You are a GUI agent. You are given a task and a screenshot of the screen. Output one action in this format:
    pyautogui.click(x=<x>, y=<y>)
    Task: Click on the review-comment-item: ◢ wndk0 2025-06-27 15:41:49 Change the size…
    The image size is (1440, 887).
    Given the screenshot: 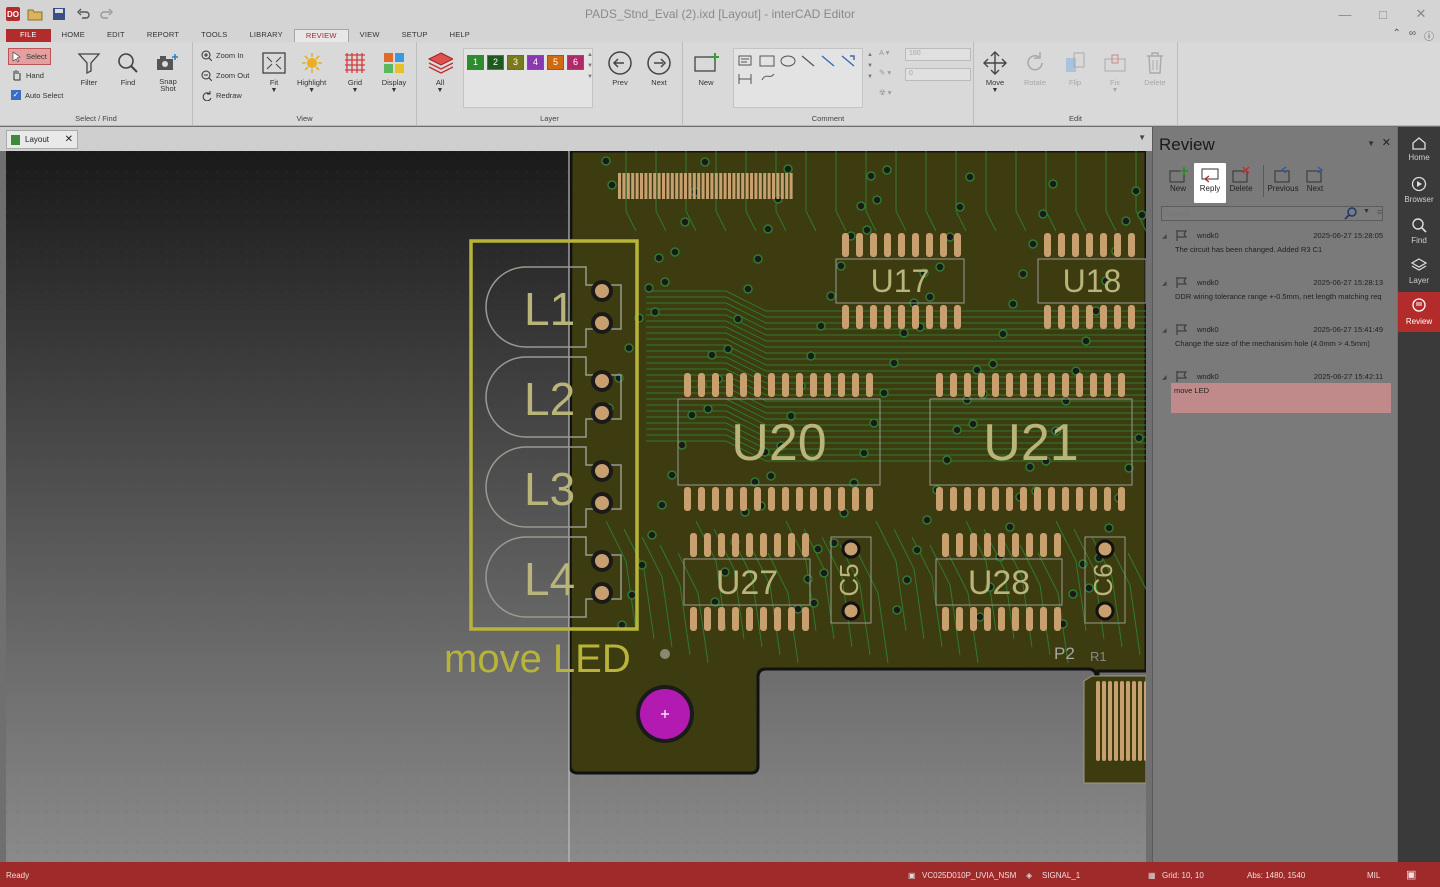 What is the action you would take?
    pyautogui.click(x=1276, y=346)
    